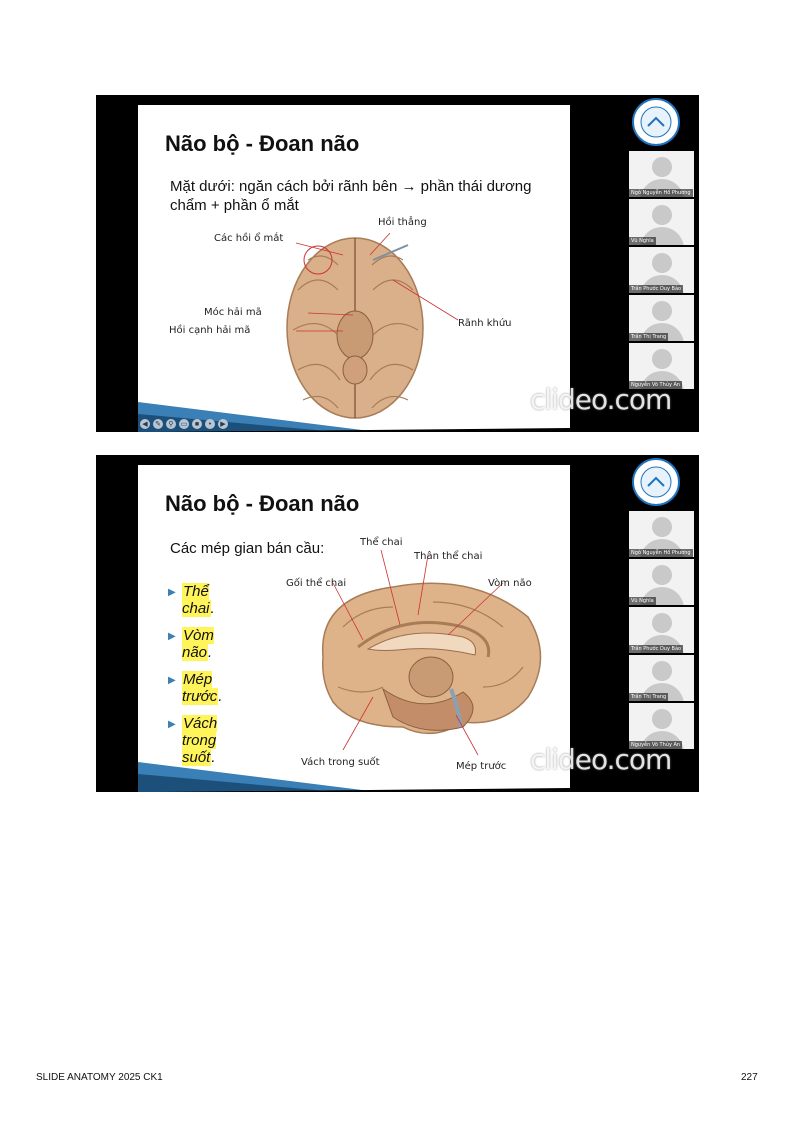  I want to click on label-the-chai: Thể chai, so click(381, 542).